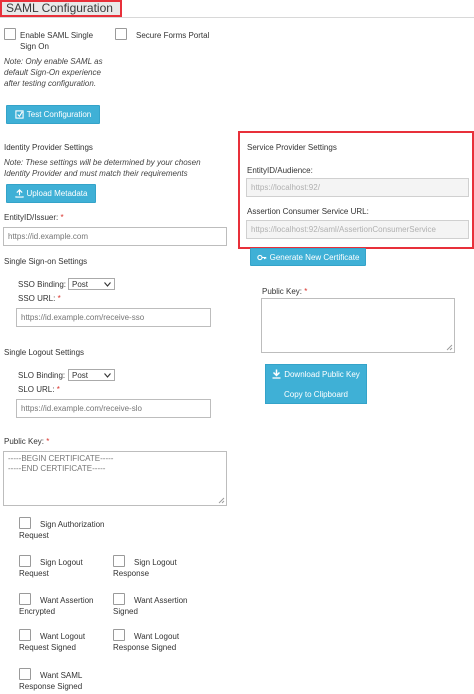 The width and height of the screenshot is (474, 694). Describe the element at coordinates (173, 35) in the screenshot. I see `secure-forms-label: Secure Forms Portal` at that location.